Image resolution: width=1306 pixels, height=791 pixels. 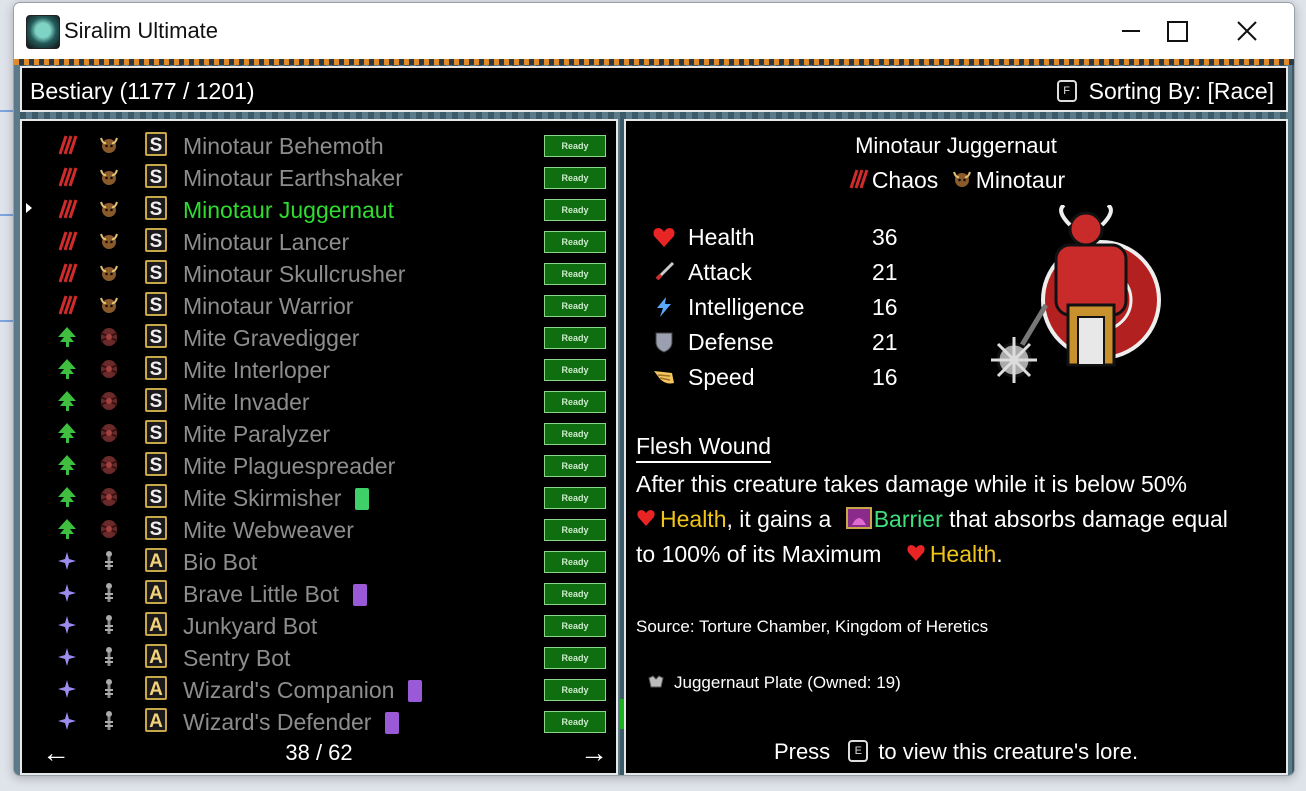 I want to click on ability-text-5: ., so click(x=999, y=554).